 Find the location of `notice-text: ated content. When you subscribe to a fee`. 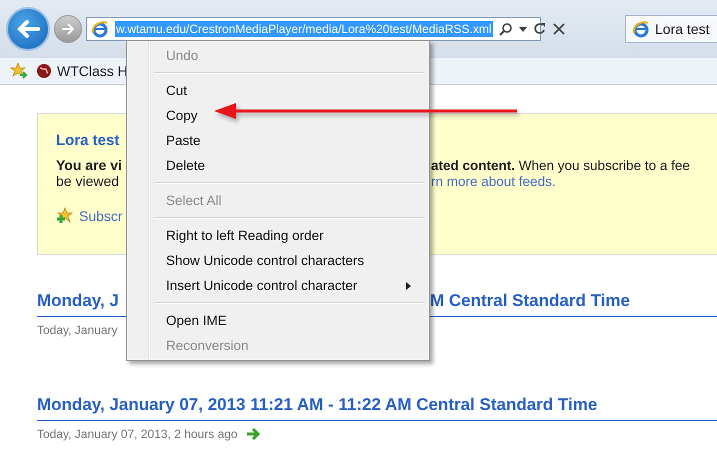

notice-text: ated content. When you subscribe to a fee is located at coordinates (561, 165).